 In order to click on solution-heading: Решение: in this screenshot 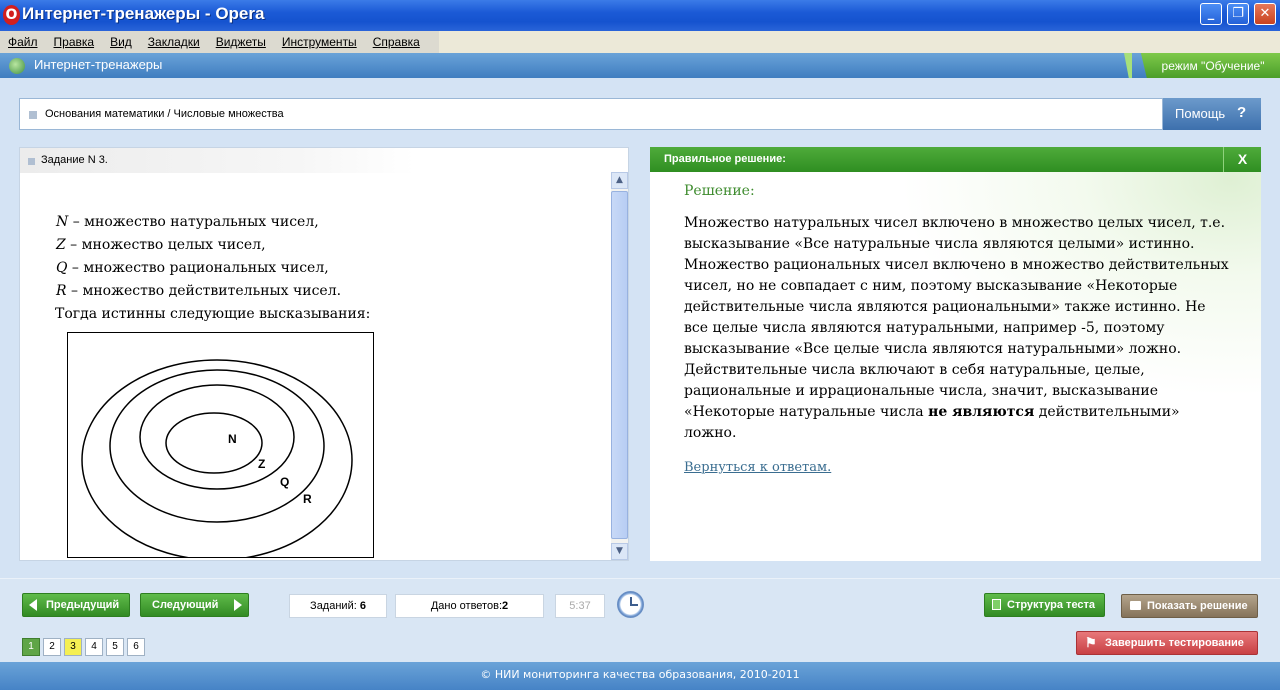, I will do `click(719, 191)`.